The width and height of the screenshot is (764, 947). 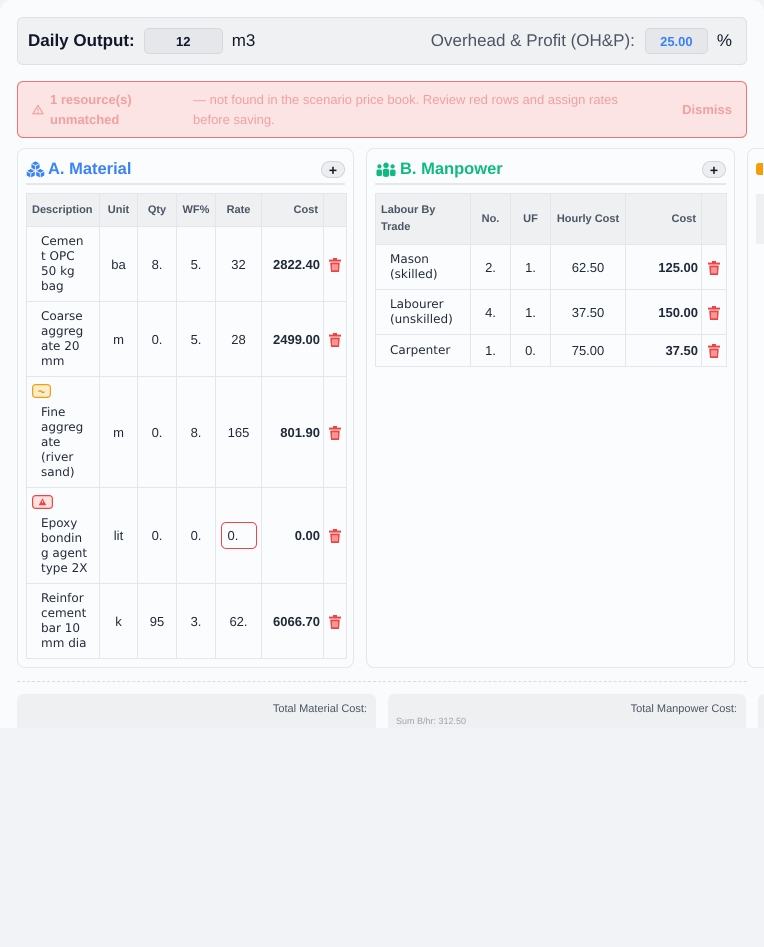 What do you see at coordinates (431, 721) in the screenshot?
I see `sum-note: Sum B/hr: 312.50` at bounding box center [431, 721].